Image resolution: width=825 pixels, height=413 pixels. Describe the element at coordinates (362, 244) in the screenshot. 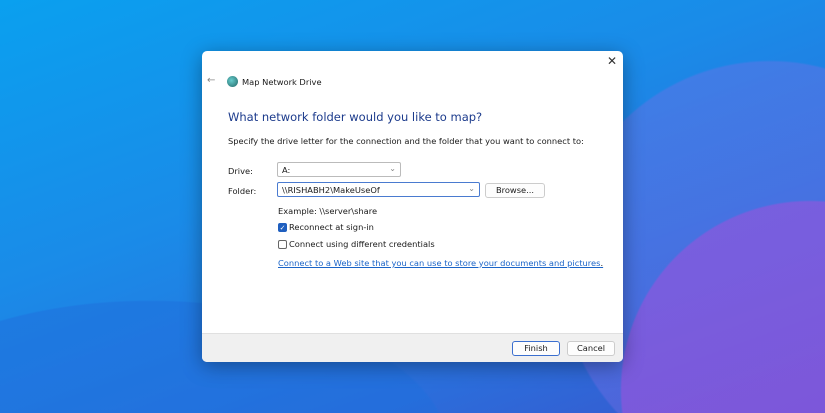

I see `credentials-label: Connect using different credentials` at that location.